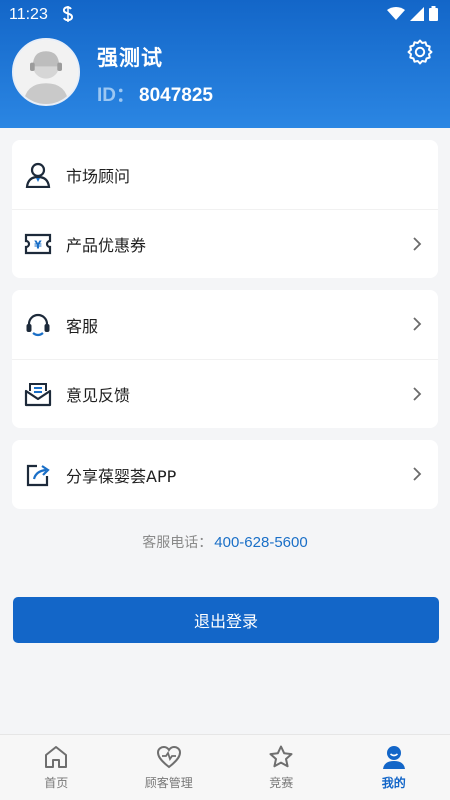 The width and height of the screenshot is (450, 800). What do you see at coordinates (393, 783) in the screenshot?
I see `nav-label: 我的` at bounding box center [393, 783].